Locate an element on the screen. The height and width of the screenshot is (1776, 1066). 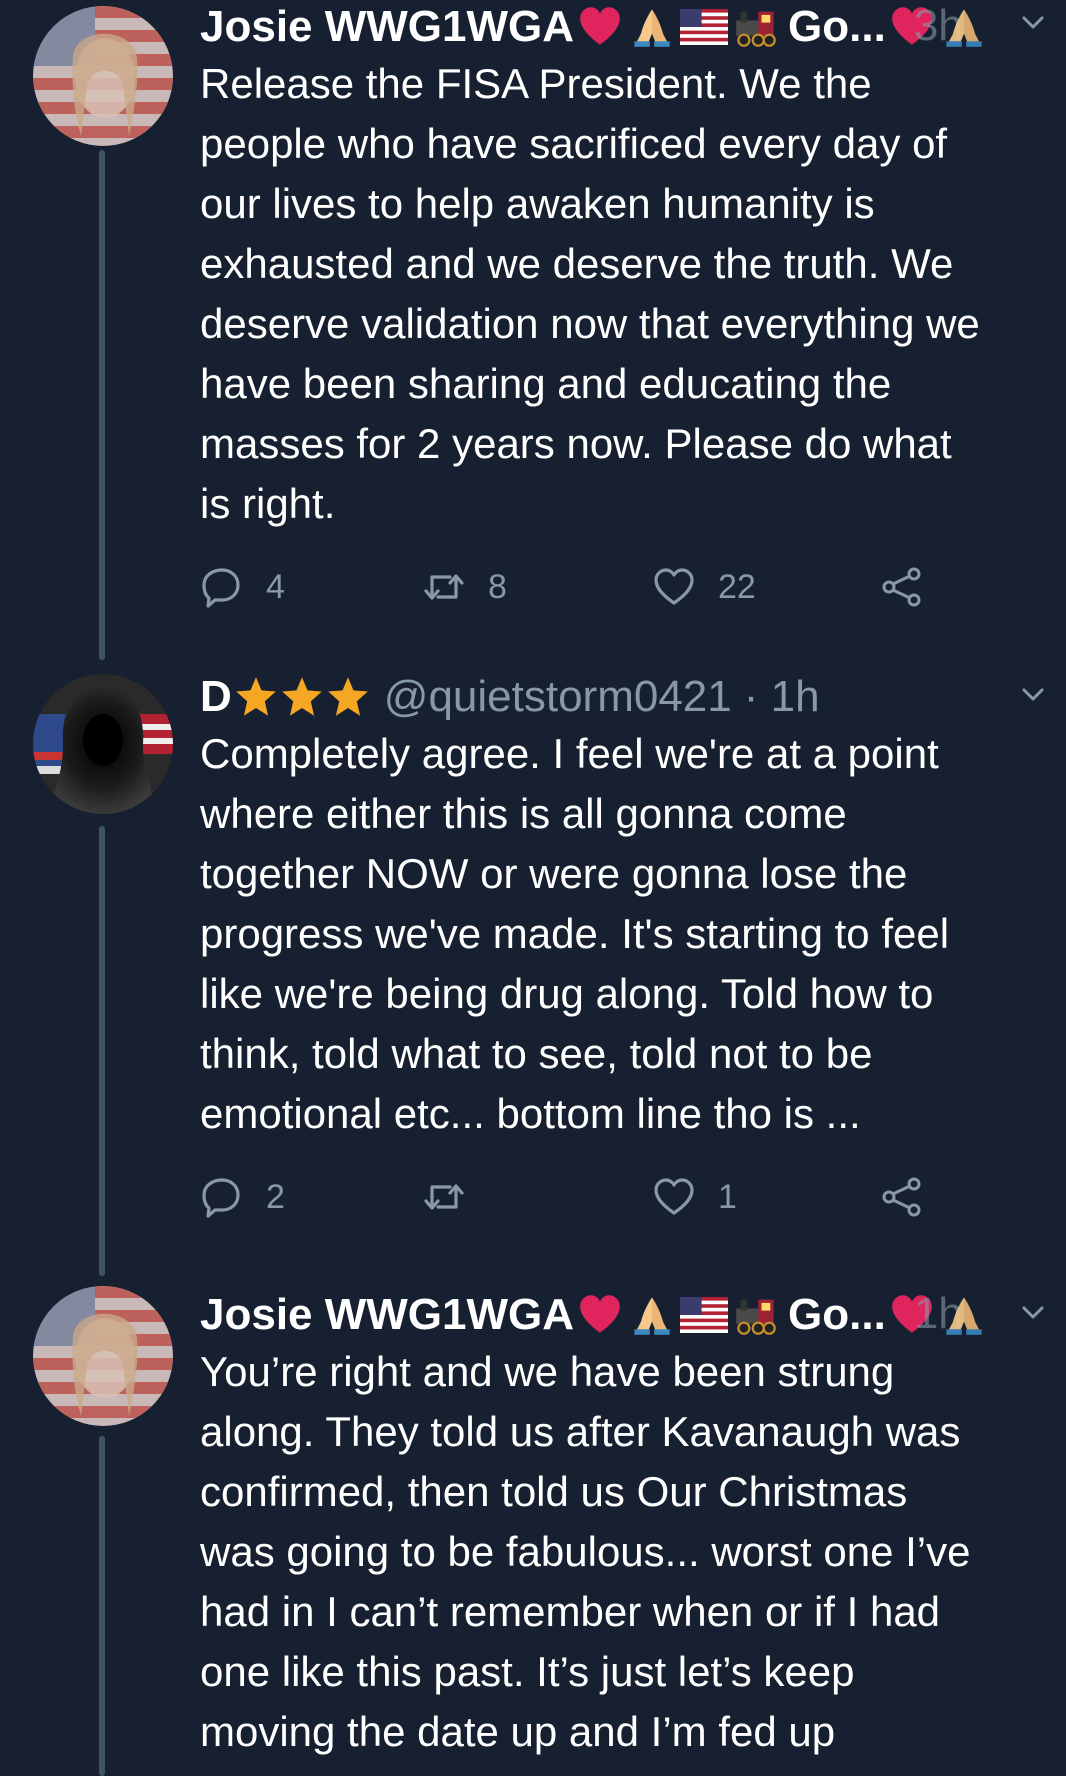
tweet-header: Josie WWG1WGA Go... 3h is located at coordinates (623, 27).